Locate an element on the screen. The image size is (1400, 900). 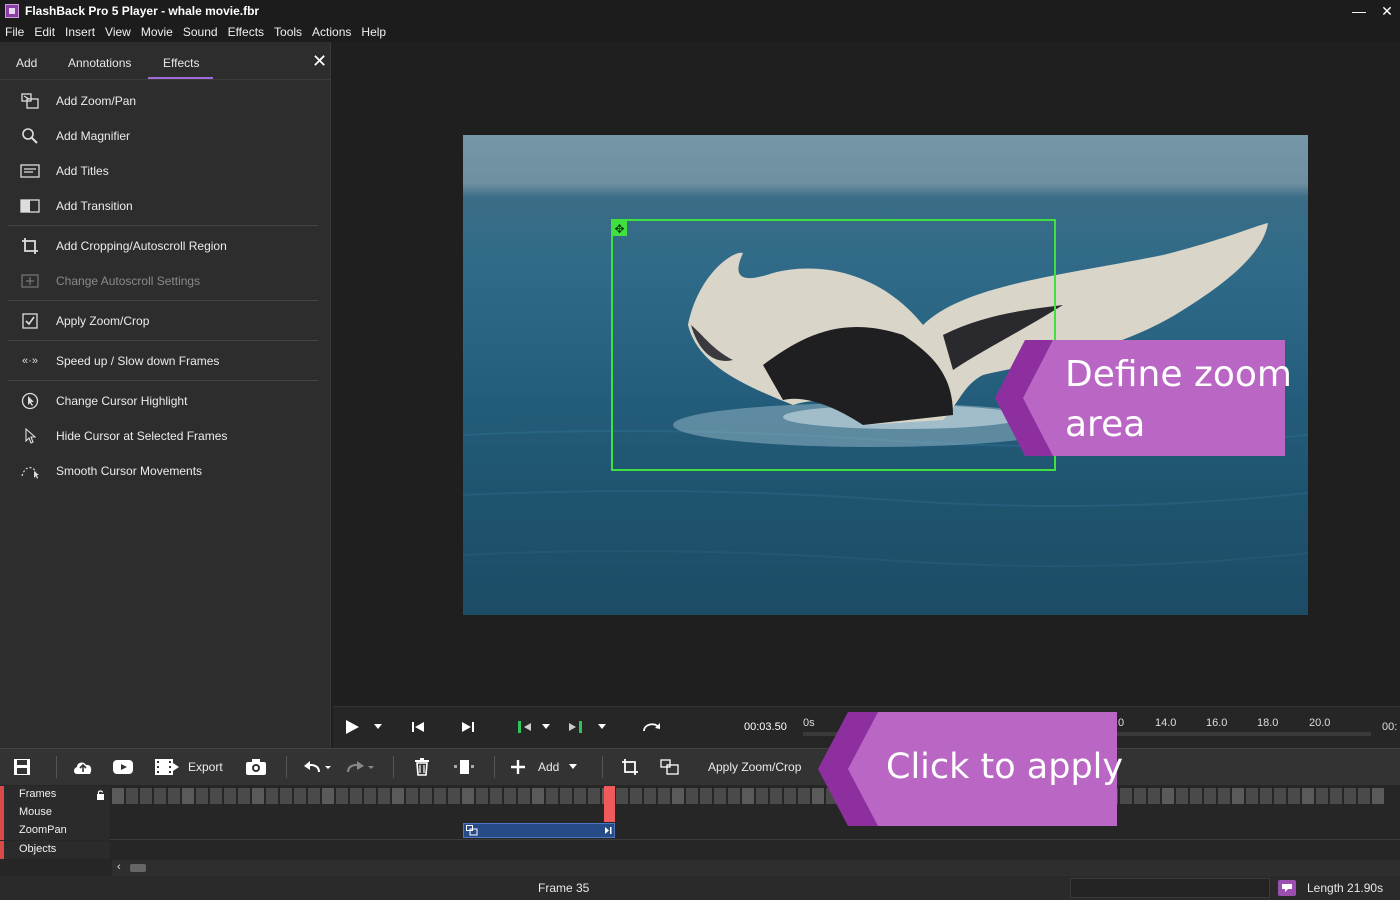
track-mouse: Mouse is located at coordinates (55, 813).